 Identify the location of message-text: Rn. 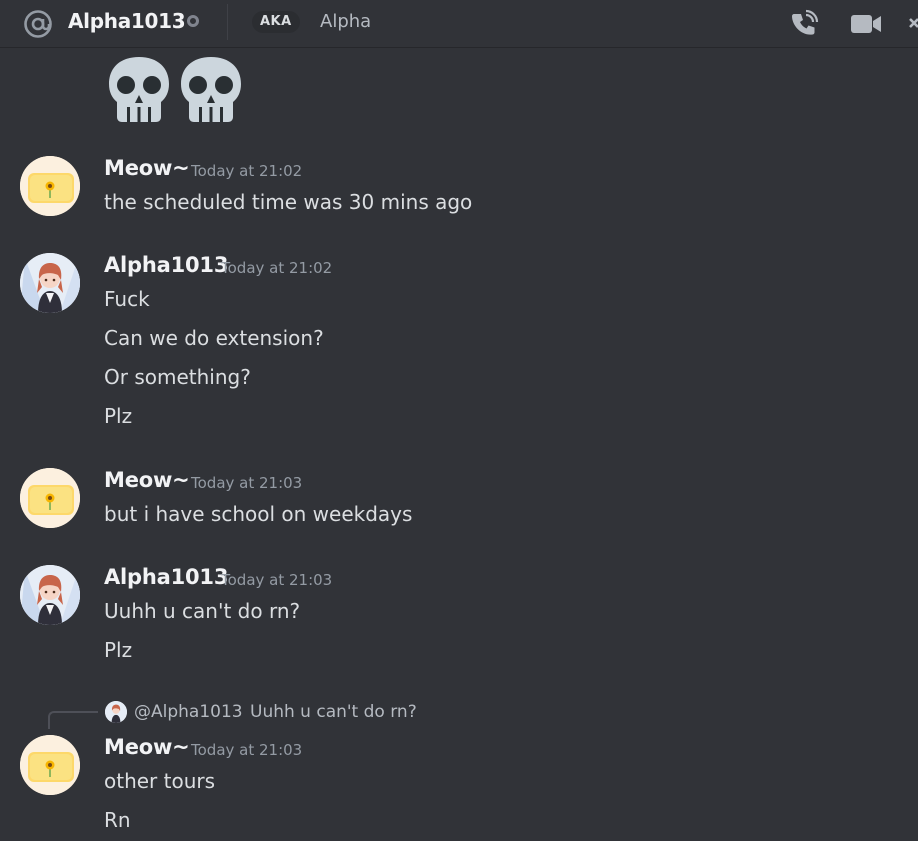
(117, 820).